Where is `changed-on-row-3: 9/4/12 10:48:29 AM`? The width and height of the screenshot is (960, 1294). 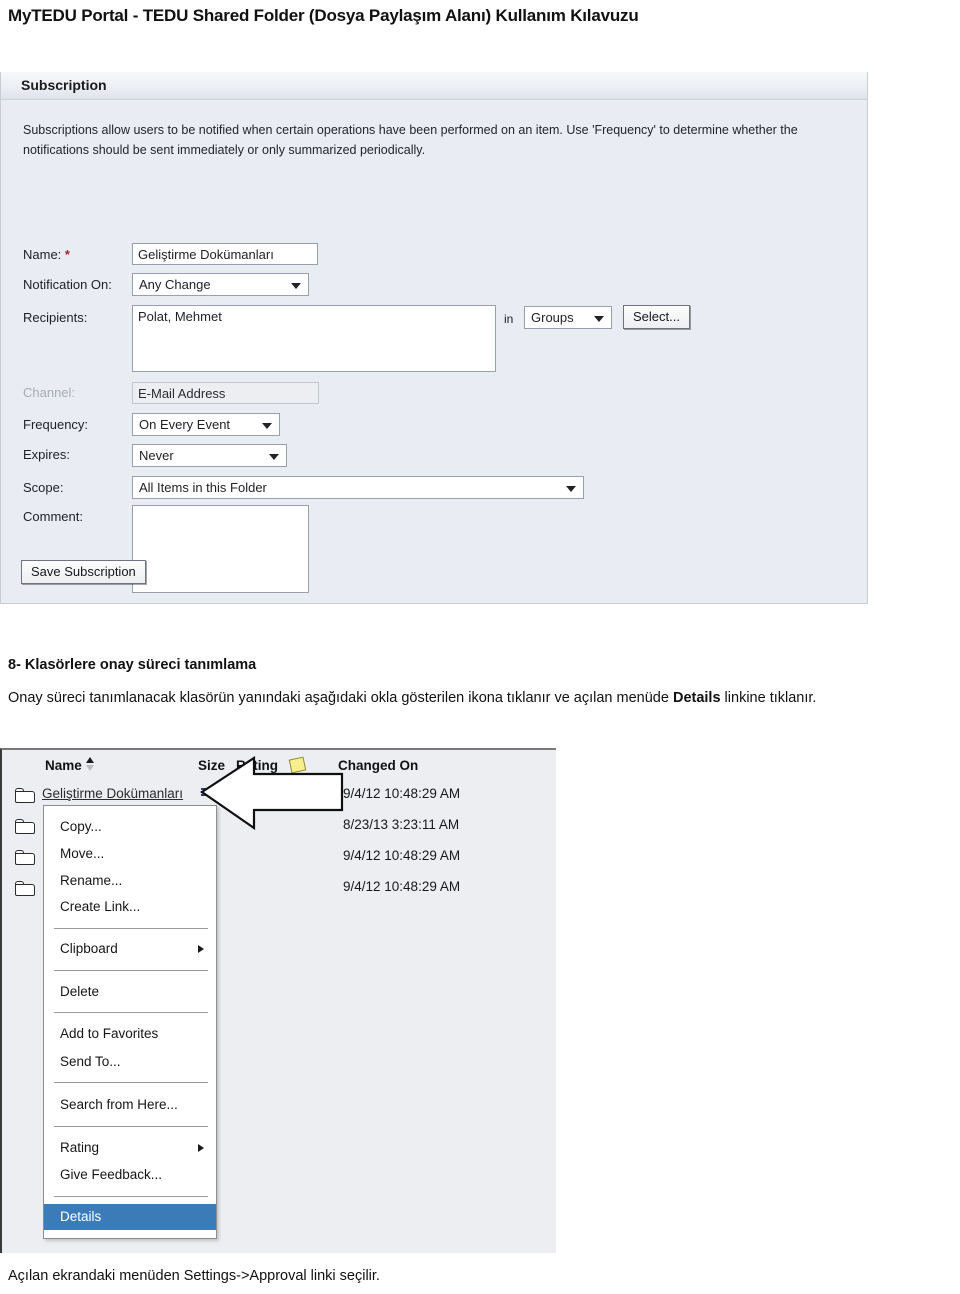
changed-on-row-3: 9/4/12 10:48:29 AM is located at coordinates (402, 855).